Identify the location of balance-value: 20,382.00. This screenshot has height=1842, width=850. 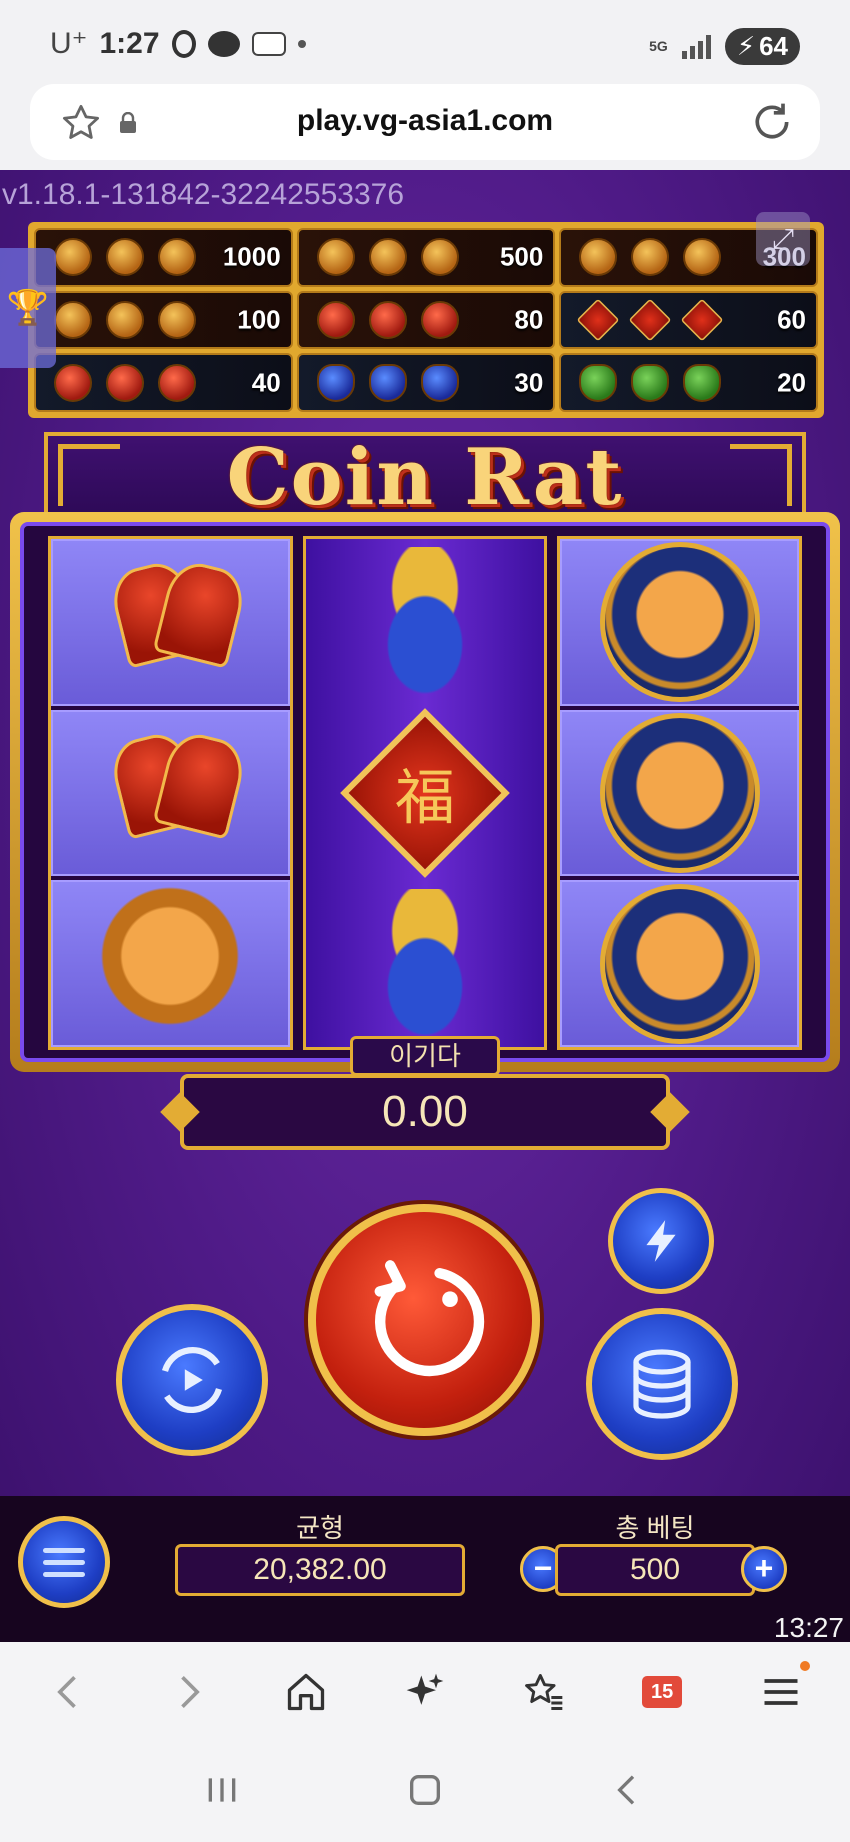
(320, 1570).